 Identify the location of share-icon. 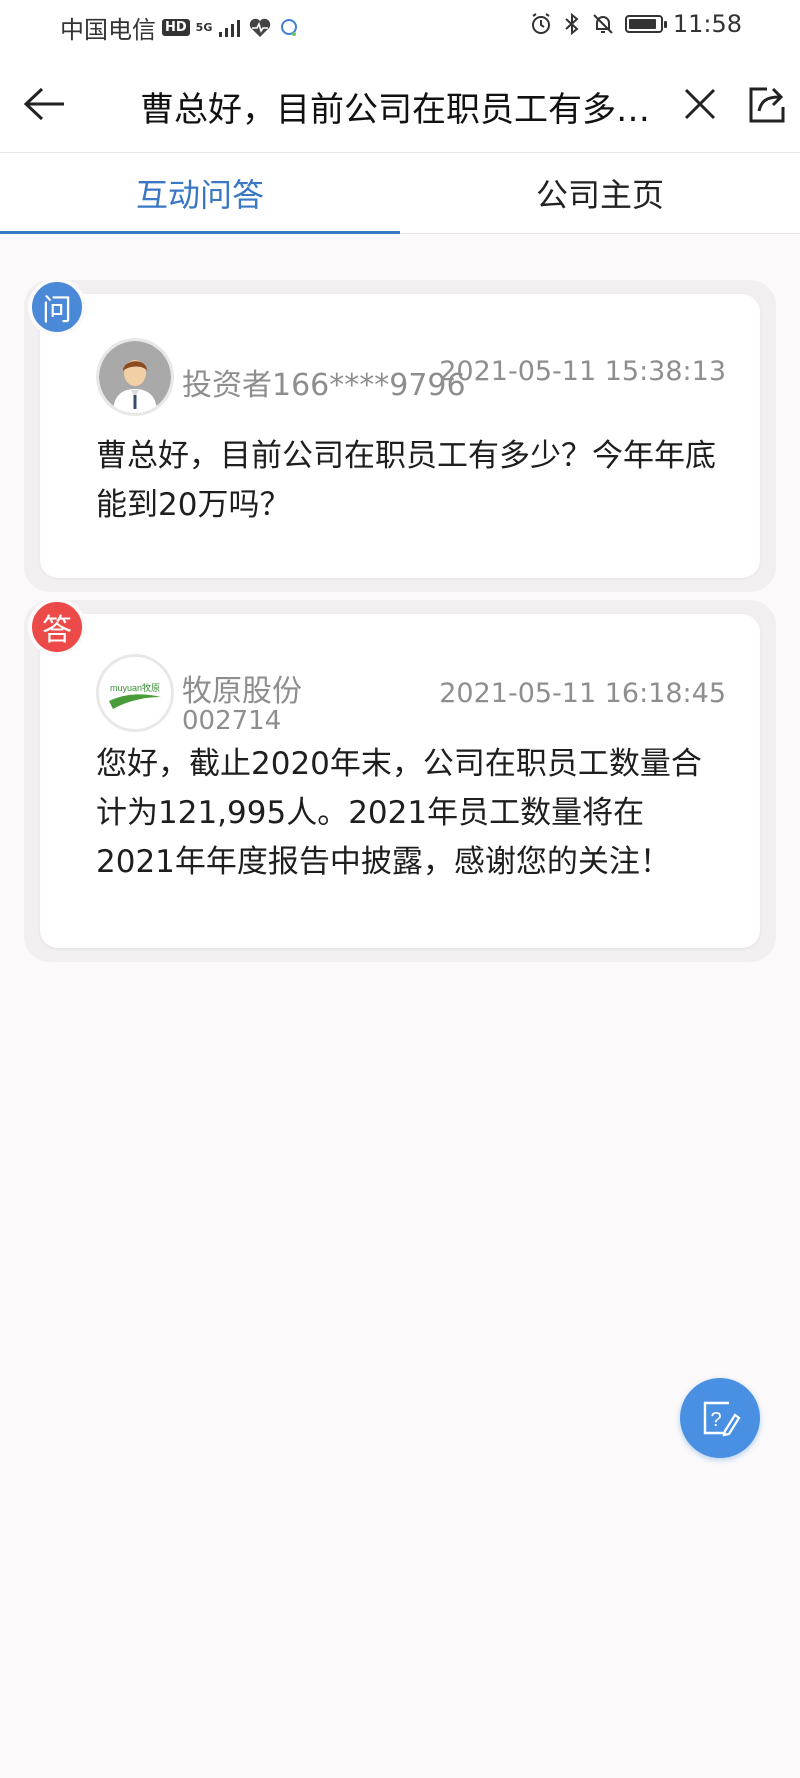
(767, 105).